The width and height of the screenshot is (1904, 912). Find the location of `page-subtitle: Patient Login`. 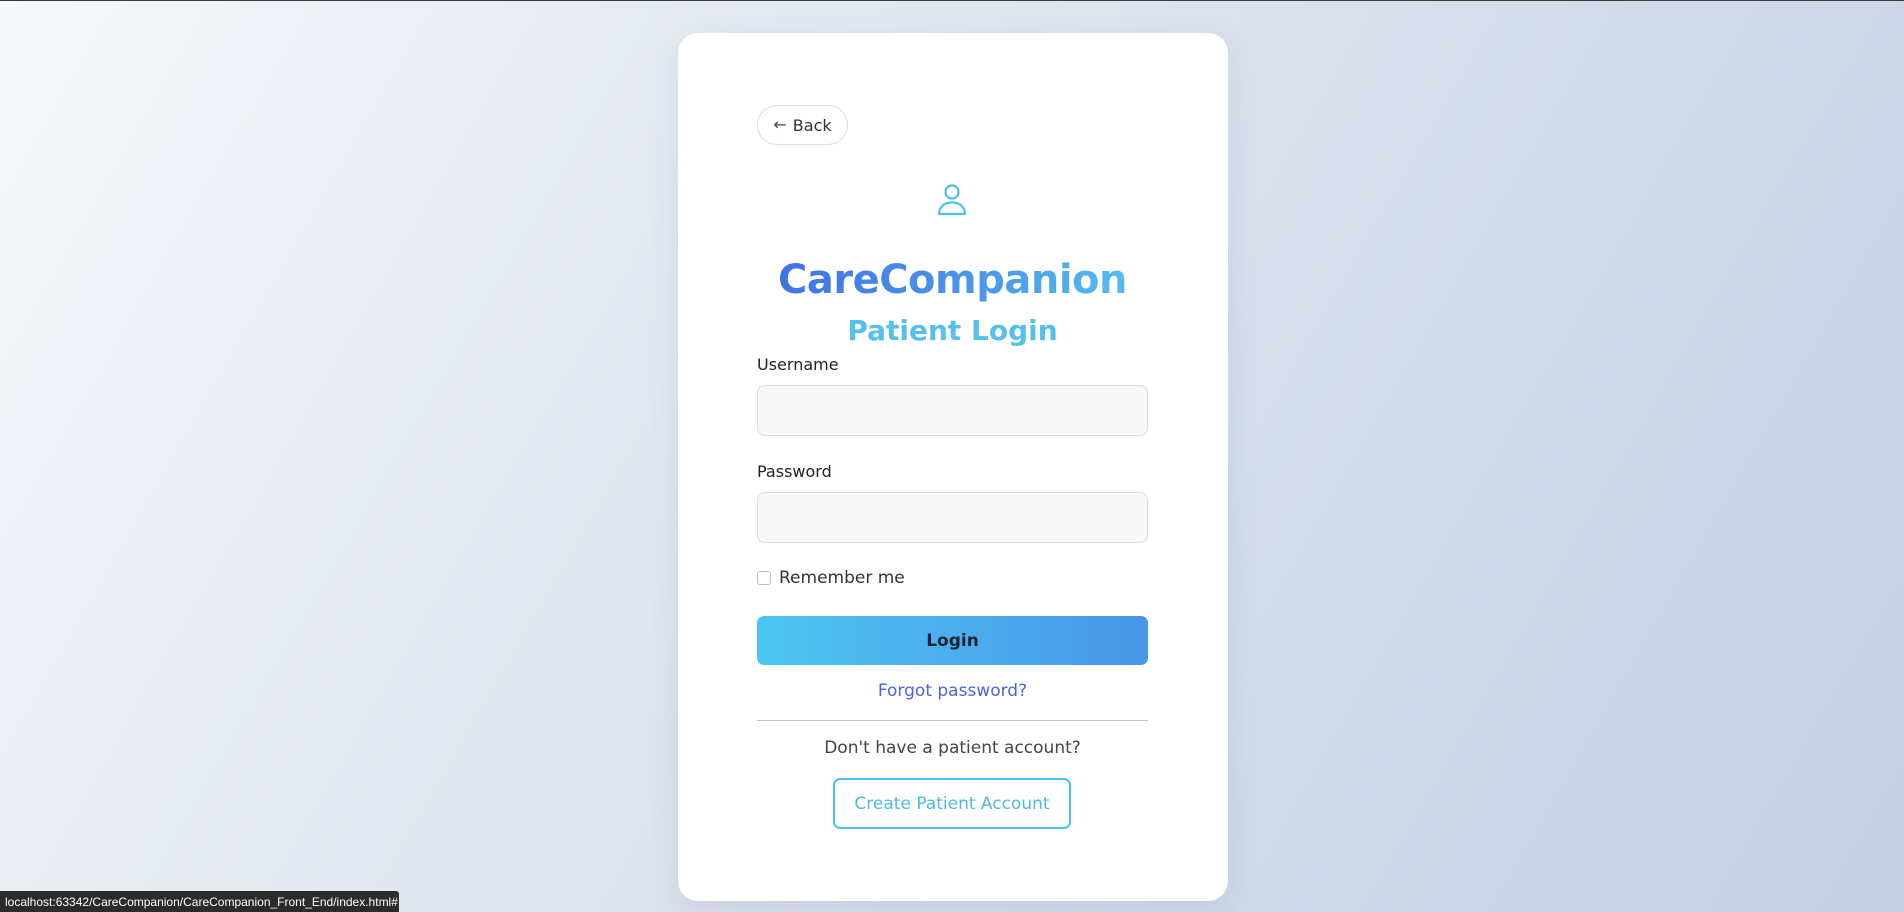

page-subtitle: Patient Login is located at coordinates (952, 330).